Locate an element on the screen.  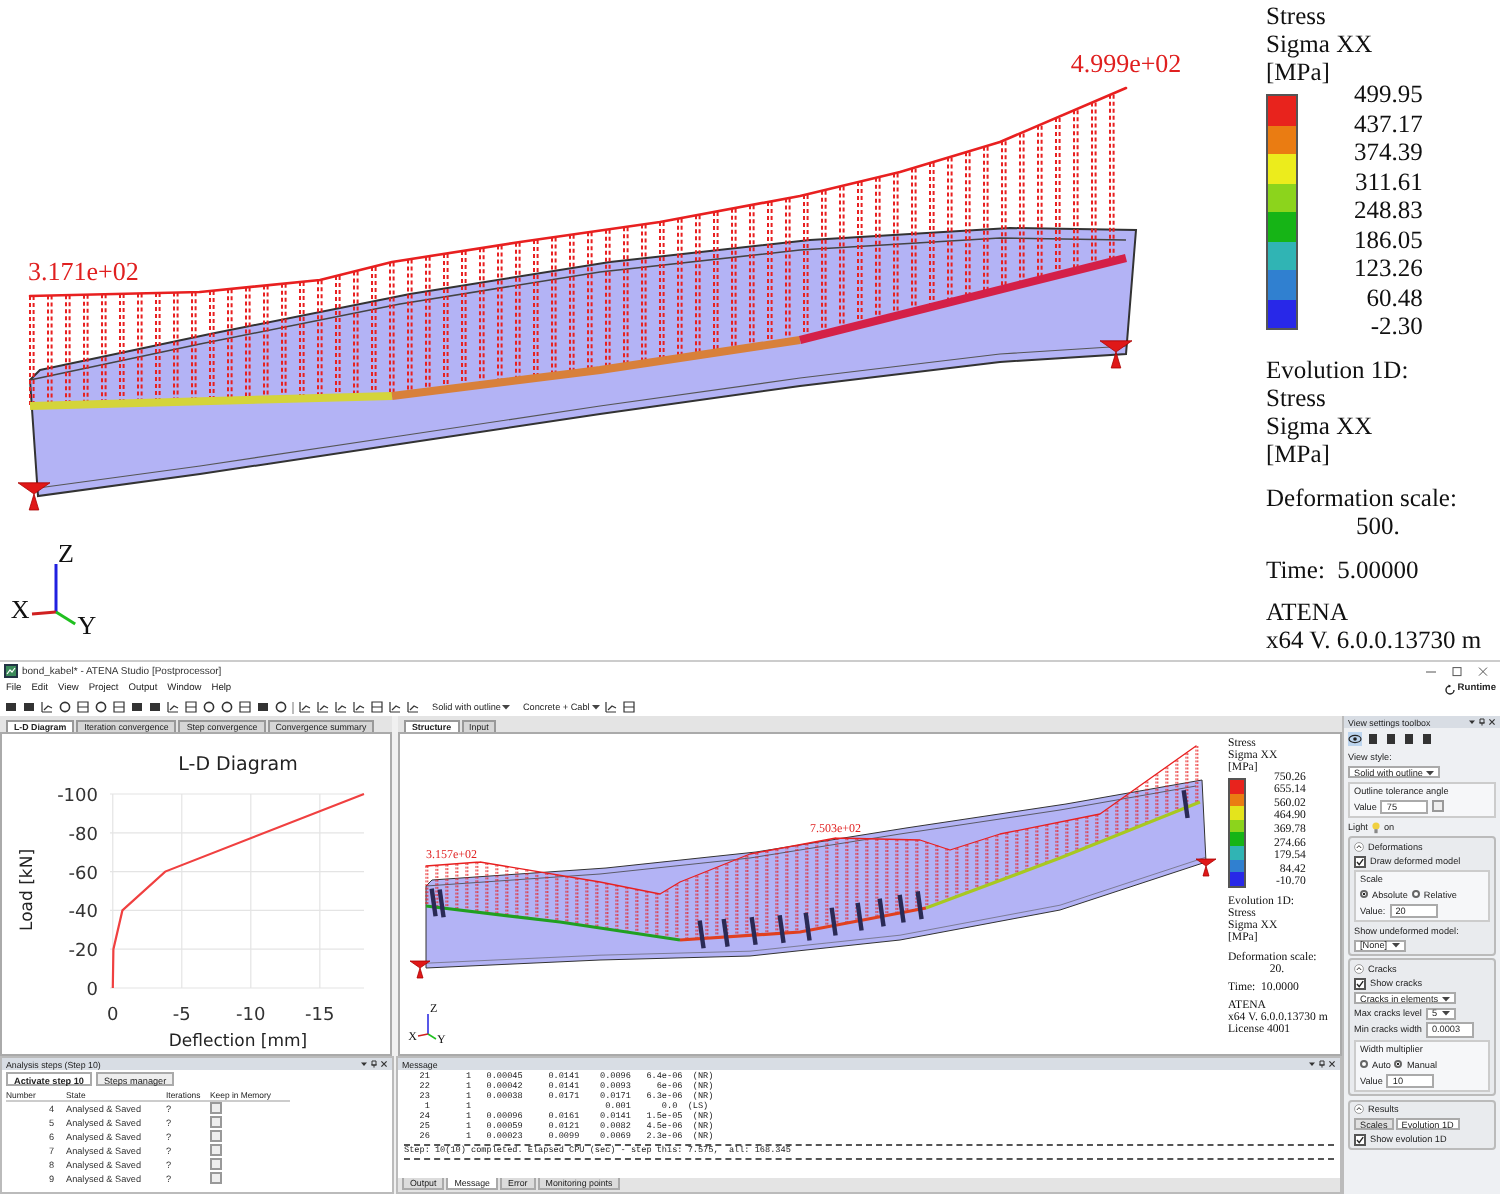
scale-value: 248.83 is located at coordinates (1388, 211).